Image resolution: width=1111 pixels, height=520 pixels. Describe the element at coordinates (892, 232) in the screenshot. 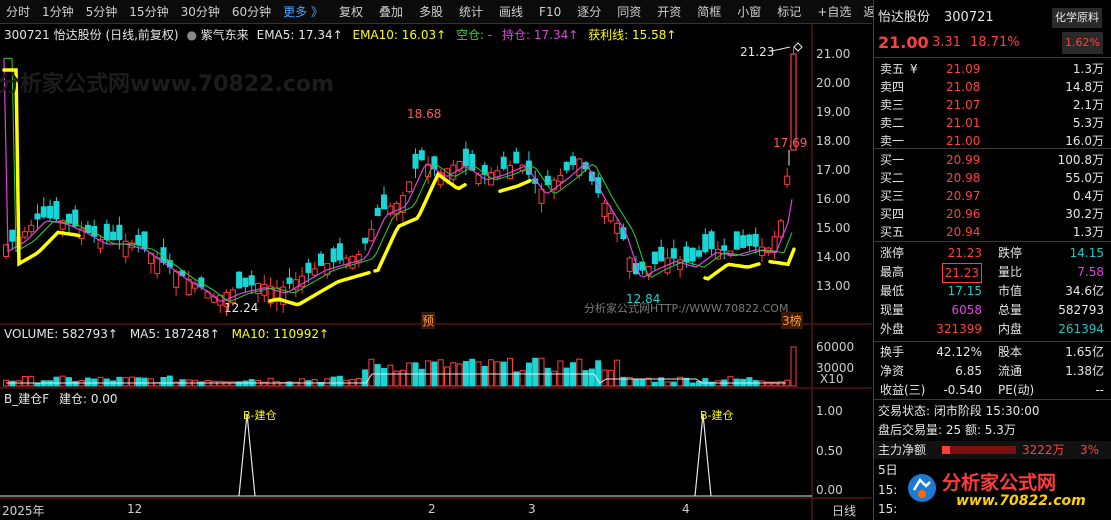

I see `bid-label: 买五` at that location.